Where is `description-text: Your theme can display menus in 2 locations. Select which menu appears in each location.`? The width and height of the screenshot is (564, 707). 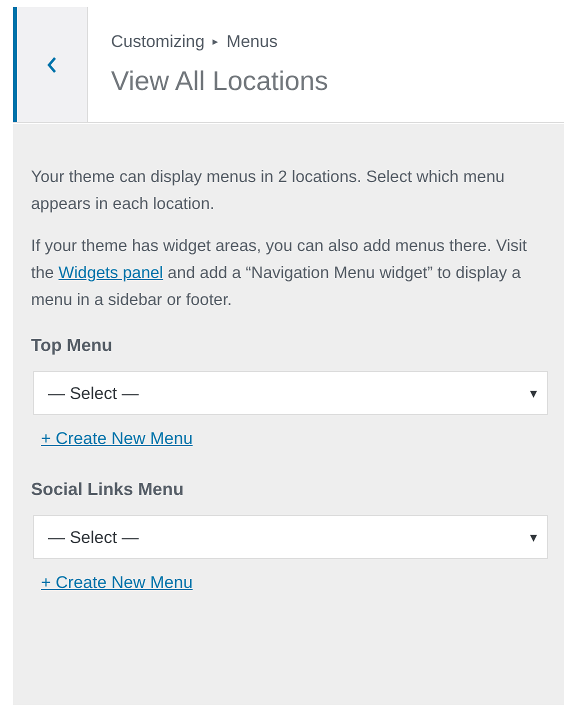
description-text: Your theme can display menus in 2 locations. Select which menu appears in each location. is located at coordinates (268, 191).